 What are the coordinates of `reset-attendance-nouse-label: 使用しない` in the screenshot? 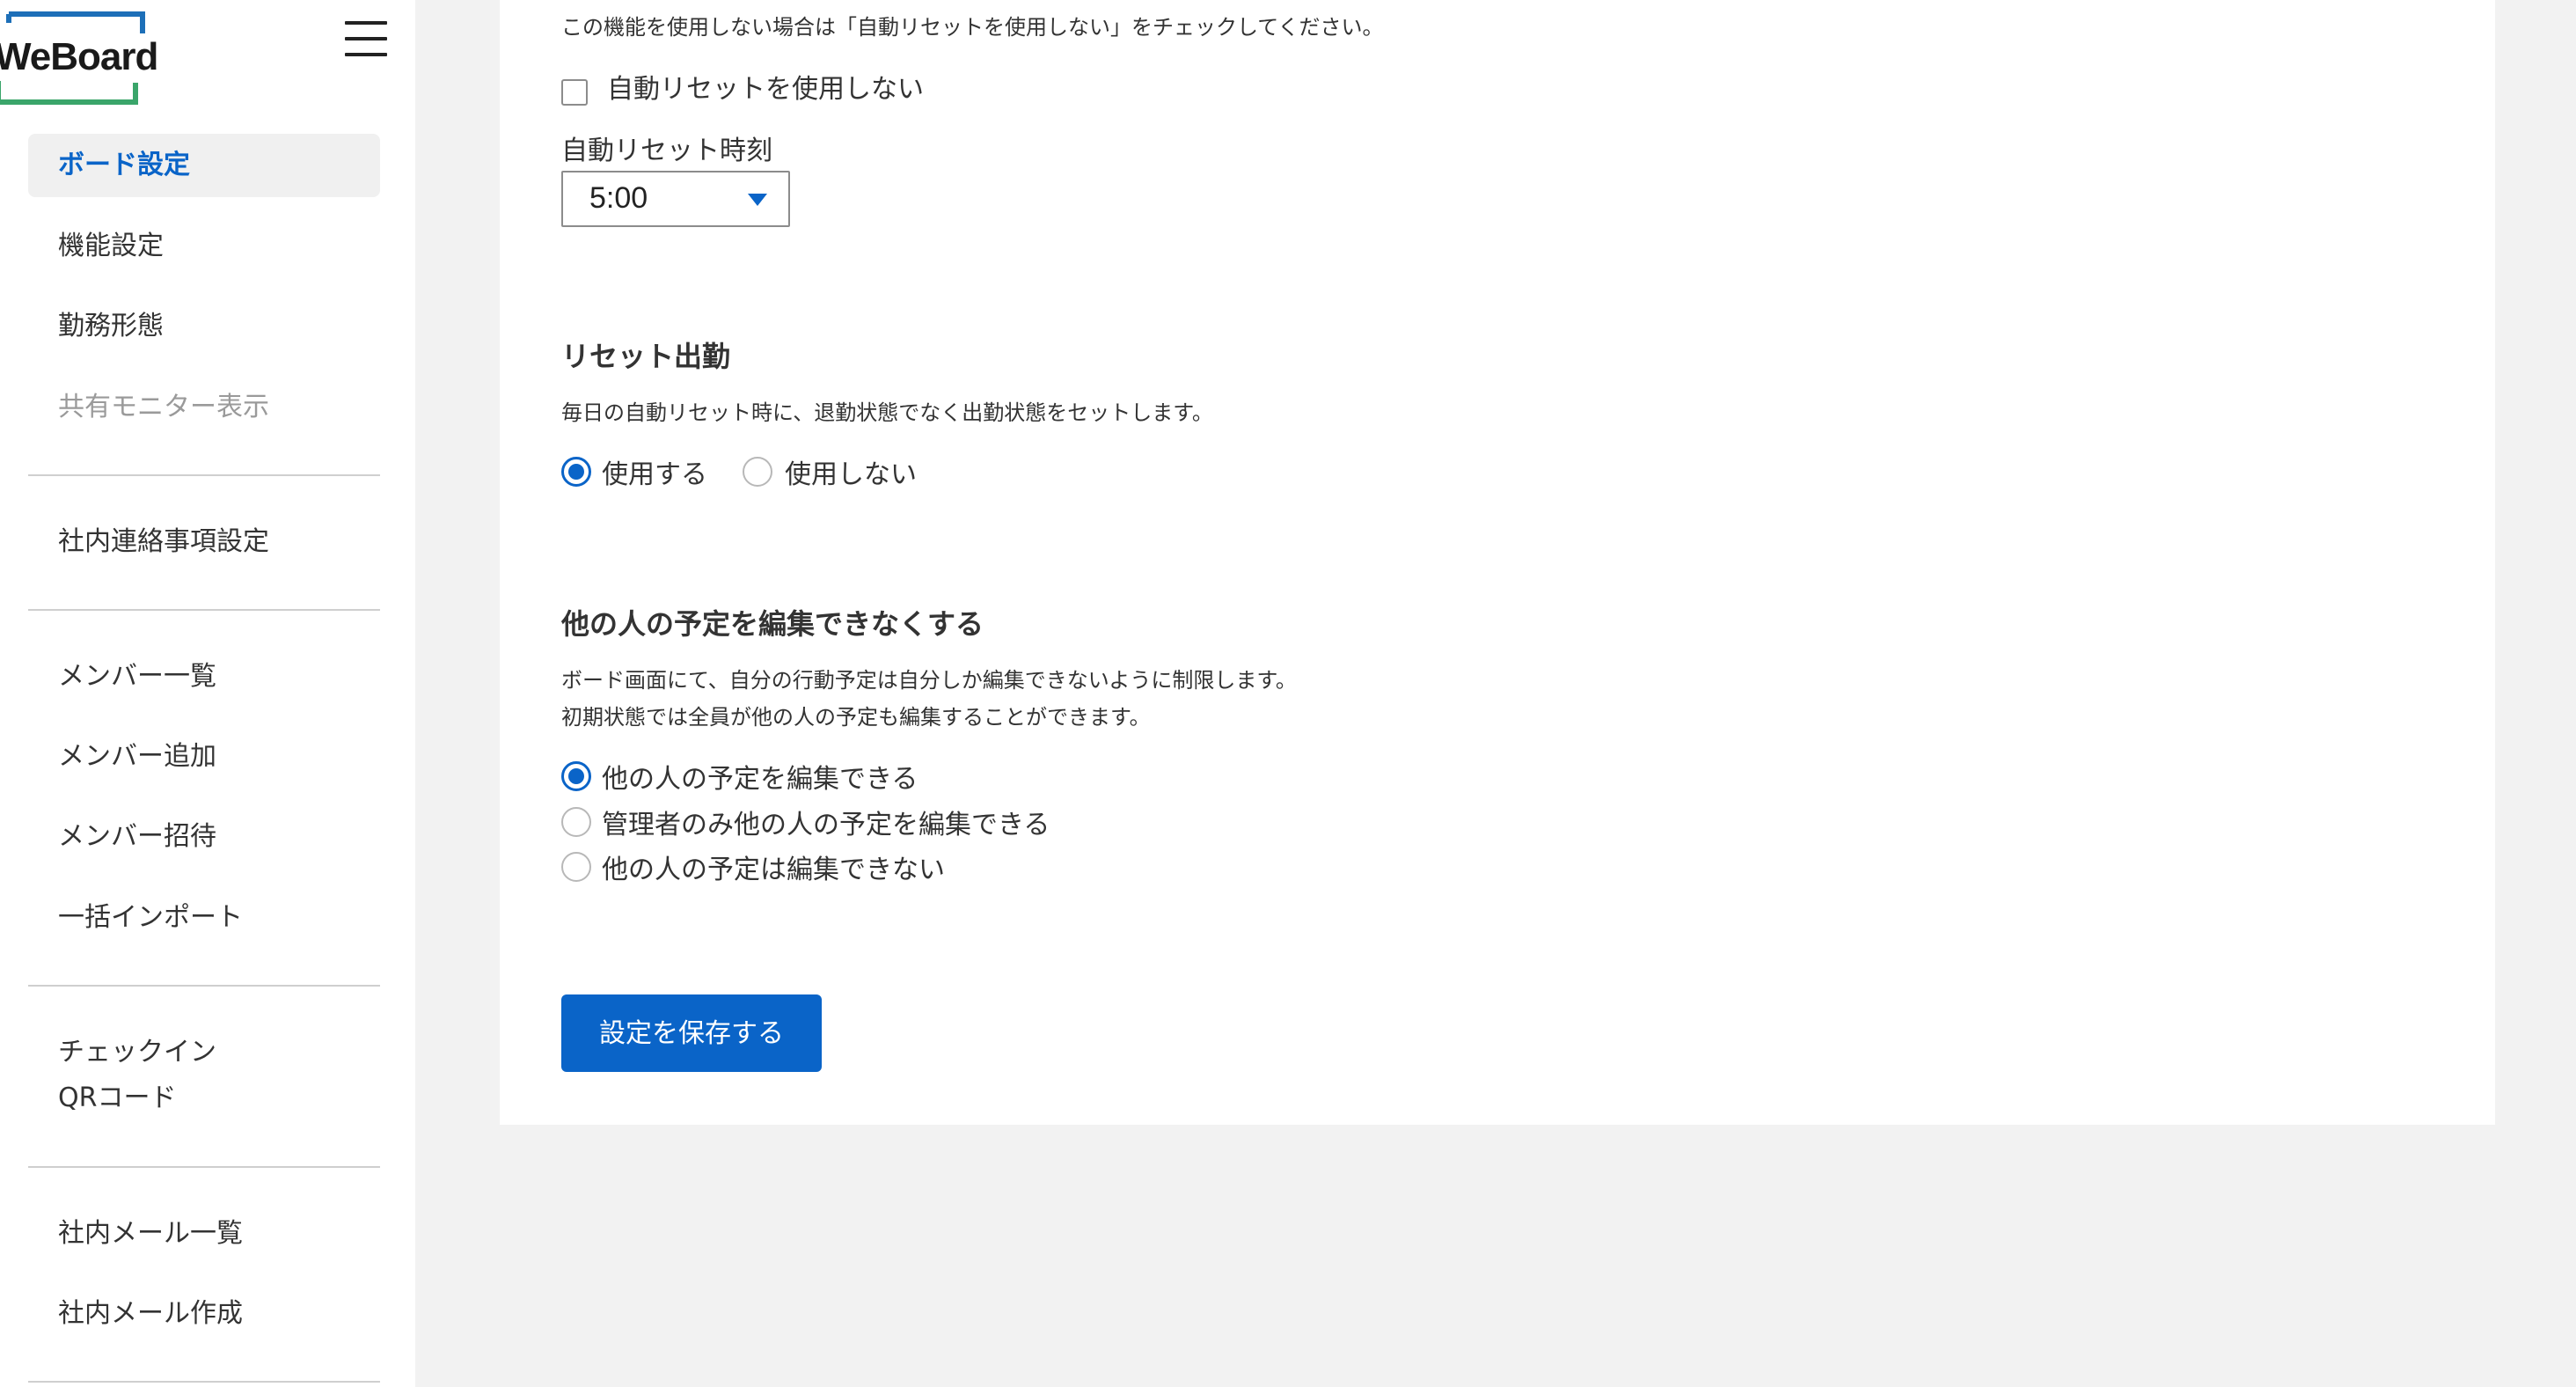 It's located at (851, 471).